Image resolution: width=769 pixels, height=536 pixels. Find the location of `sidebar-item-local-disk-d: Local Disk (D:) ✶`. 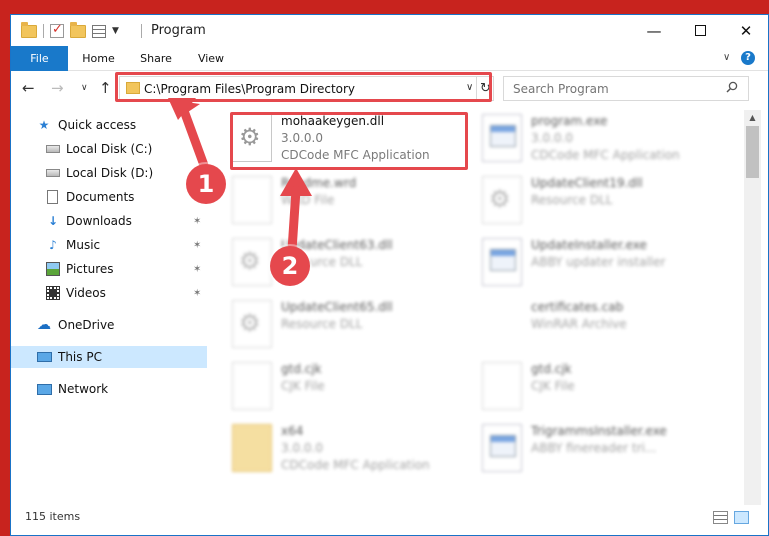

sidebar-item-local-disk-d: Local Disk (D:) ✶ is located at coordinates (109, 173).